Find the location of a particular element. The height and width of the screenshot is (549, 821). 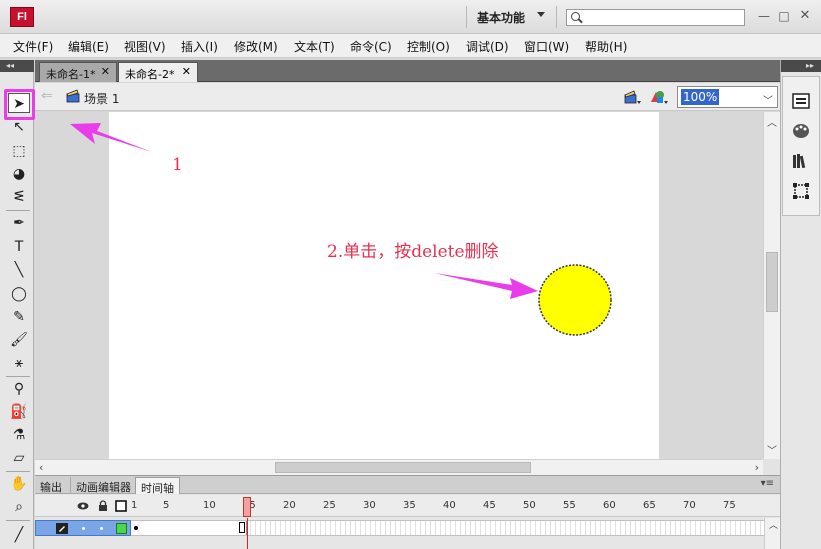

pencil-icon is located at coordinates (62, 528).